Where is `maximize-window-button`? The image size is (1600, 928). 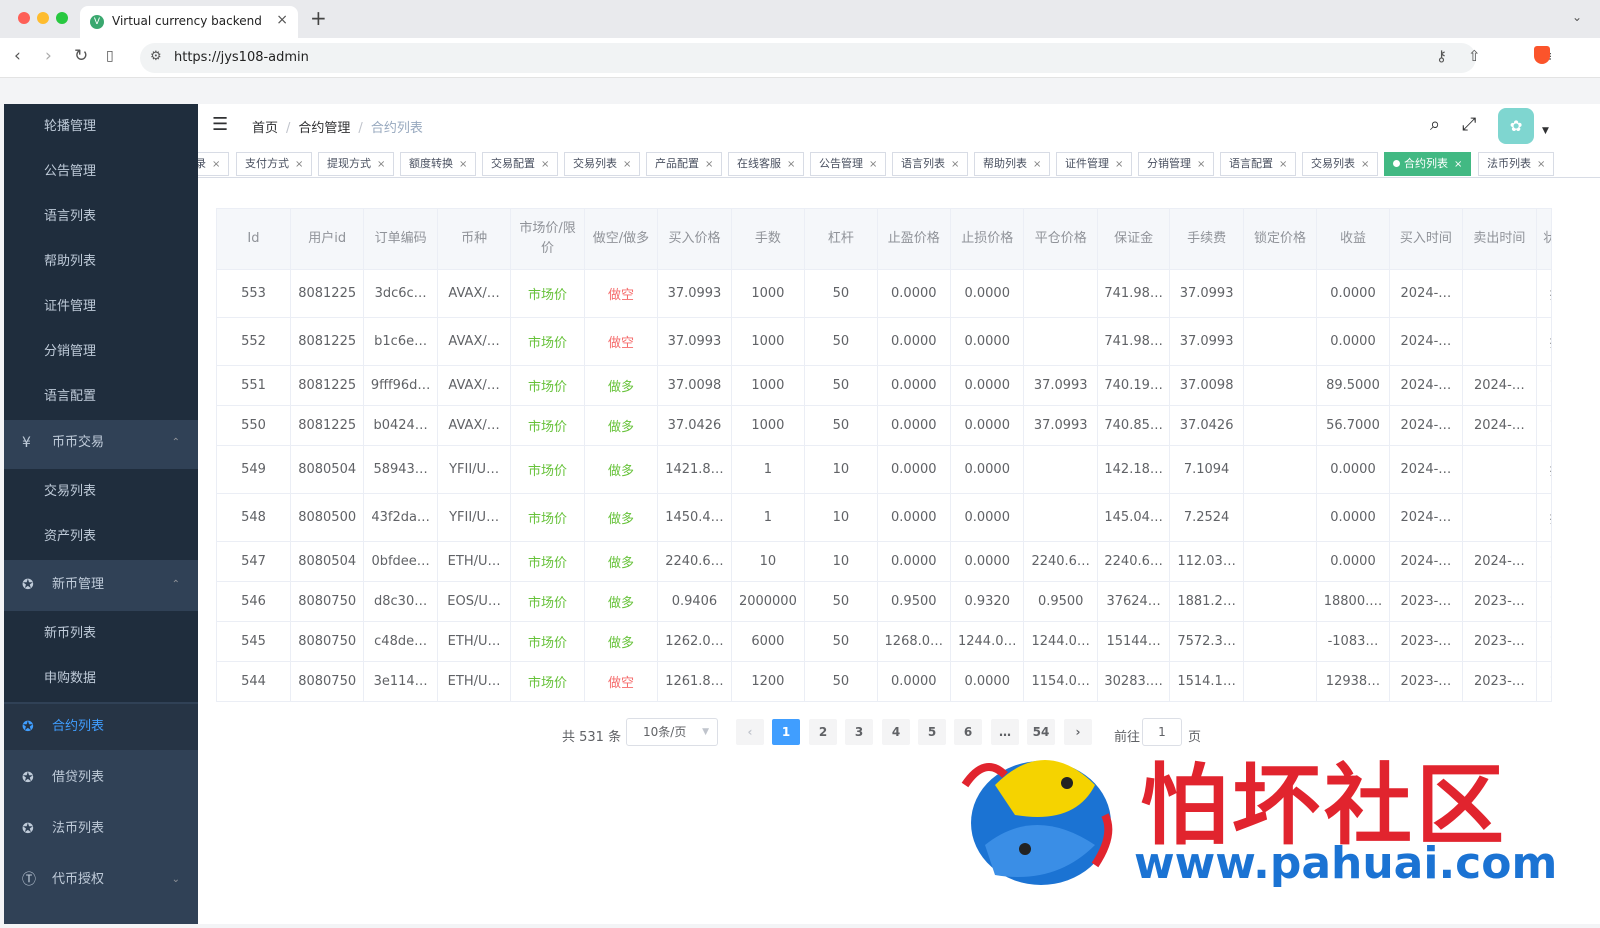
maximize-window-button is located at coordinates (62, 18).